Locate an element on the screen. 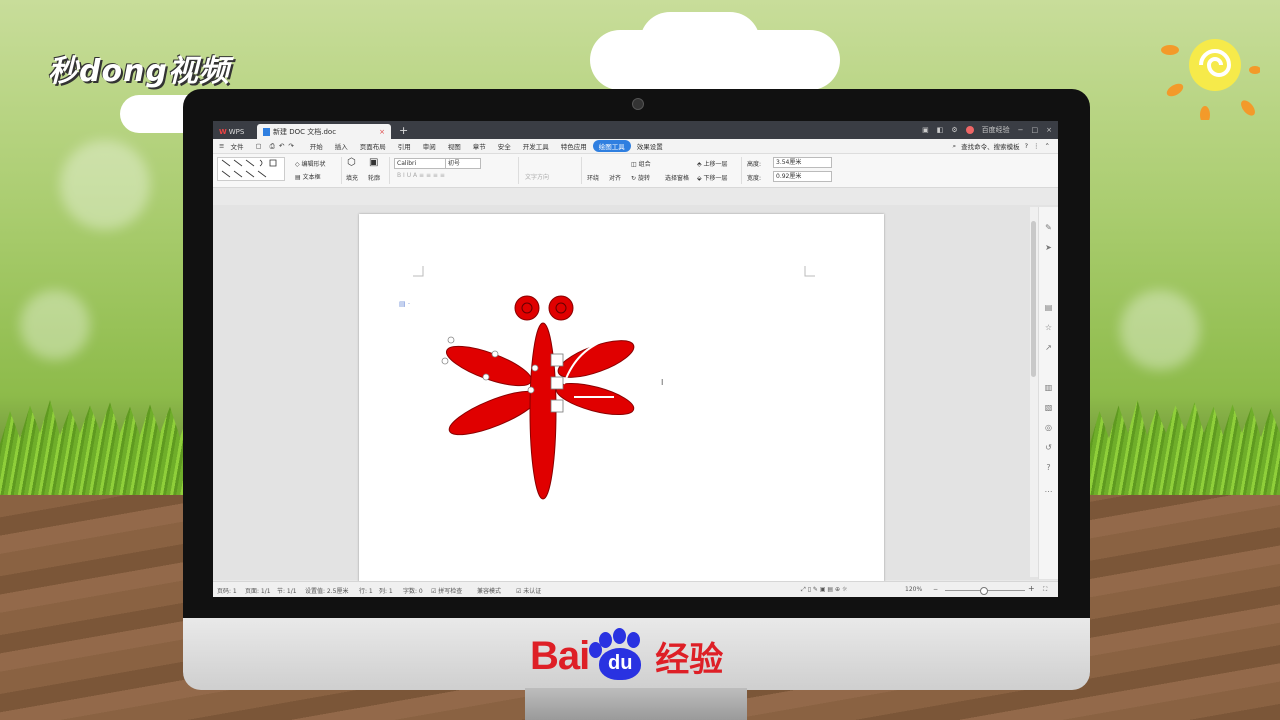 This screenshot has width=1280, height=720. bokeh-light is located at coordinates (1160, 330).